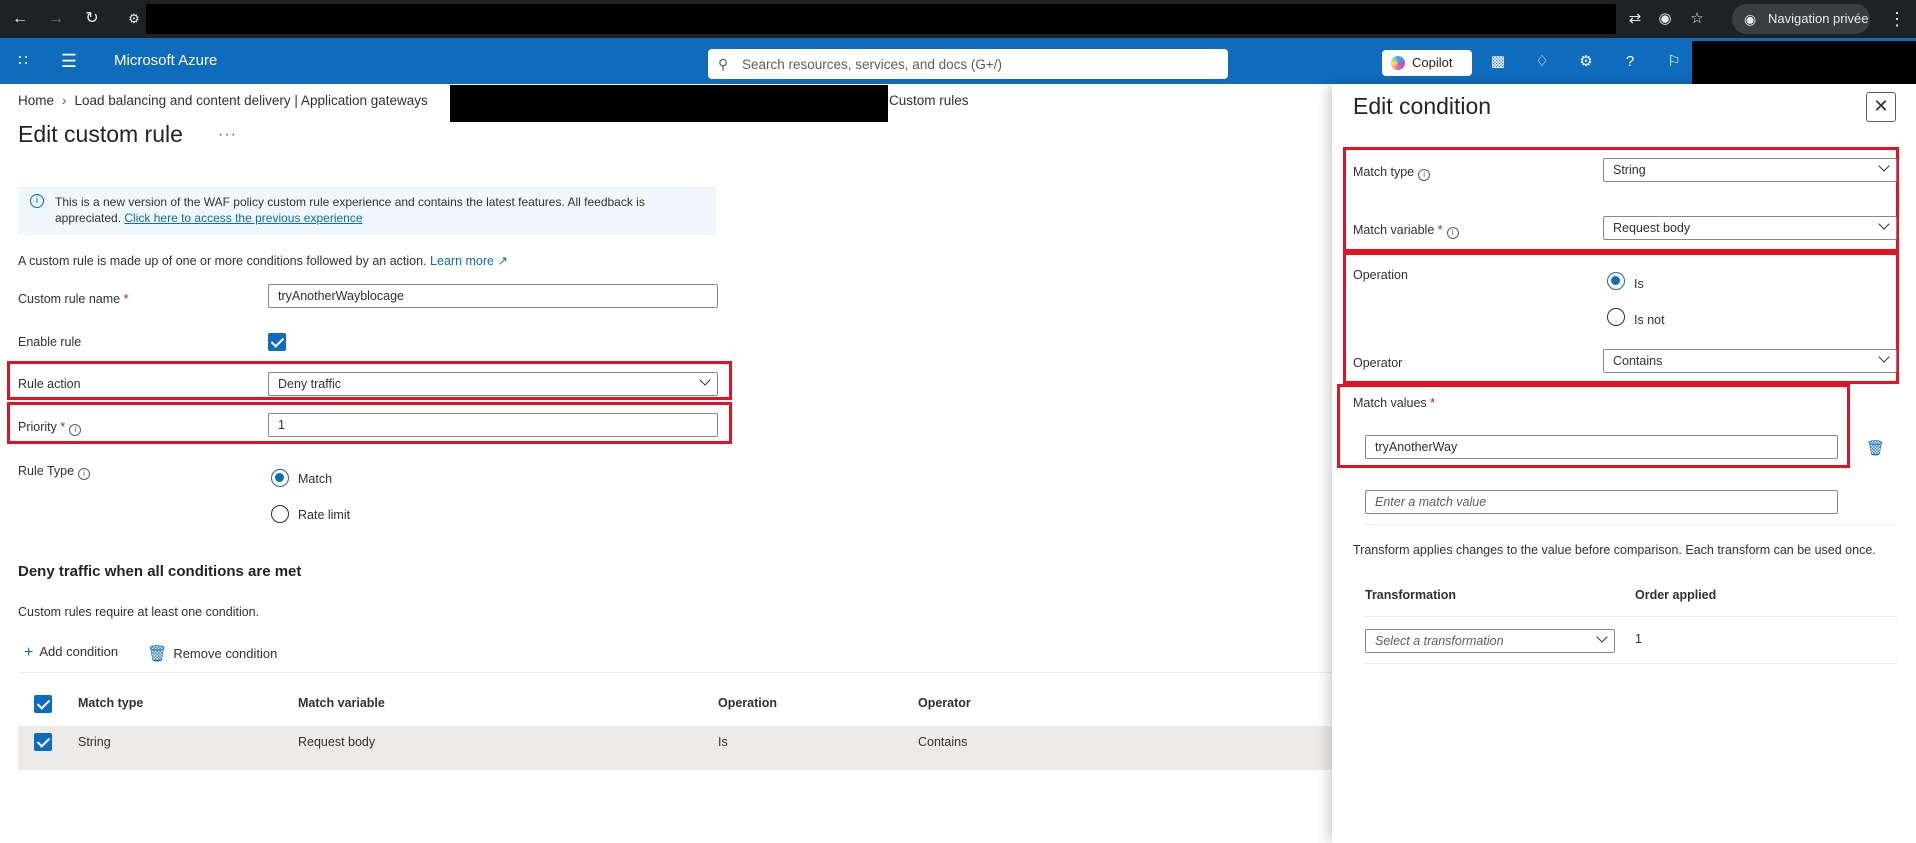 The width and height of the screenshot is (1916, 843). What do you see at coordinates (1629, 170) in the screenshot?
I see `match-type-value: String` at bounding box center [1629, 170].